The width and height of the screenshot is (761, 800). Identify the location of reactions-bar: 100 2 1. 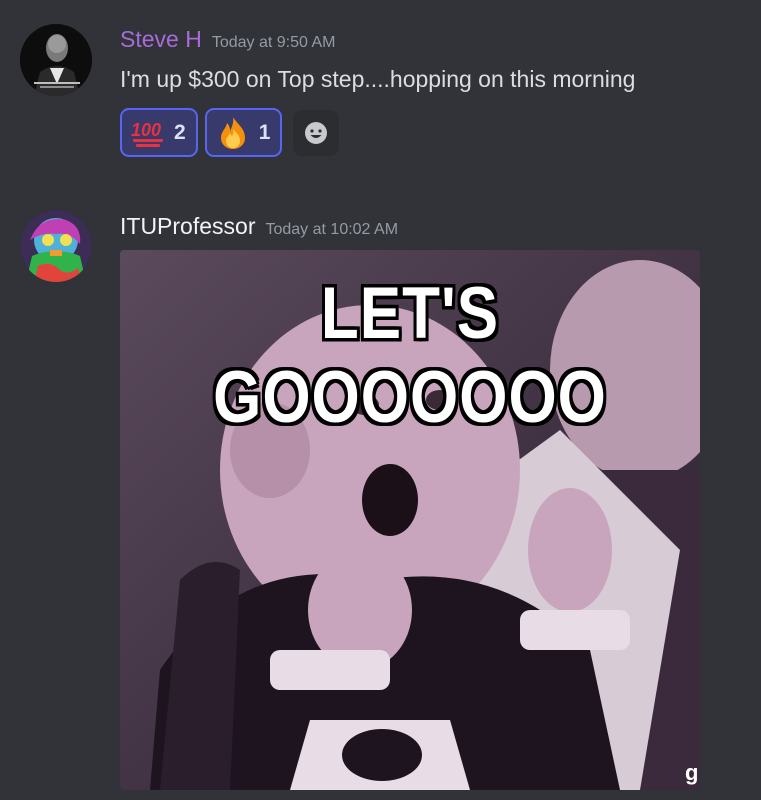
(230, 132).